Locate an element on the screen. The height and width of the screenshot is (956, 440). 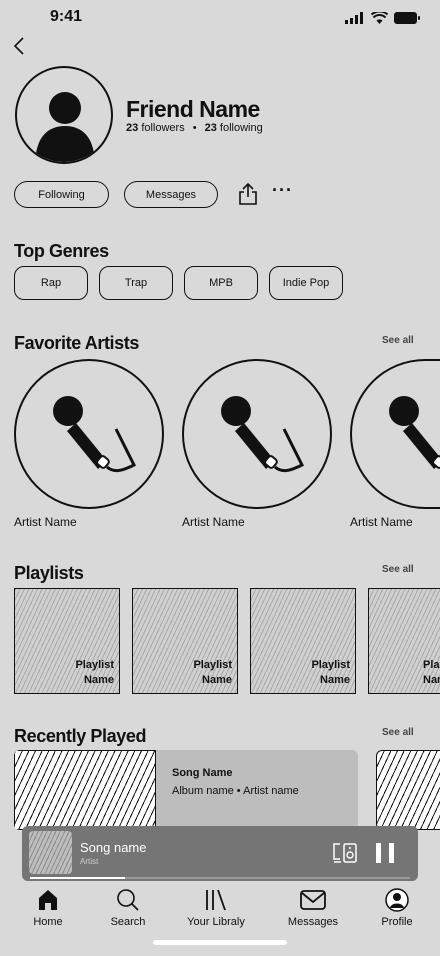
mail-icon is located at coordinates (313, 900).